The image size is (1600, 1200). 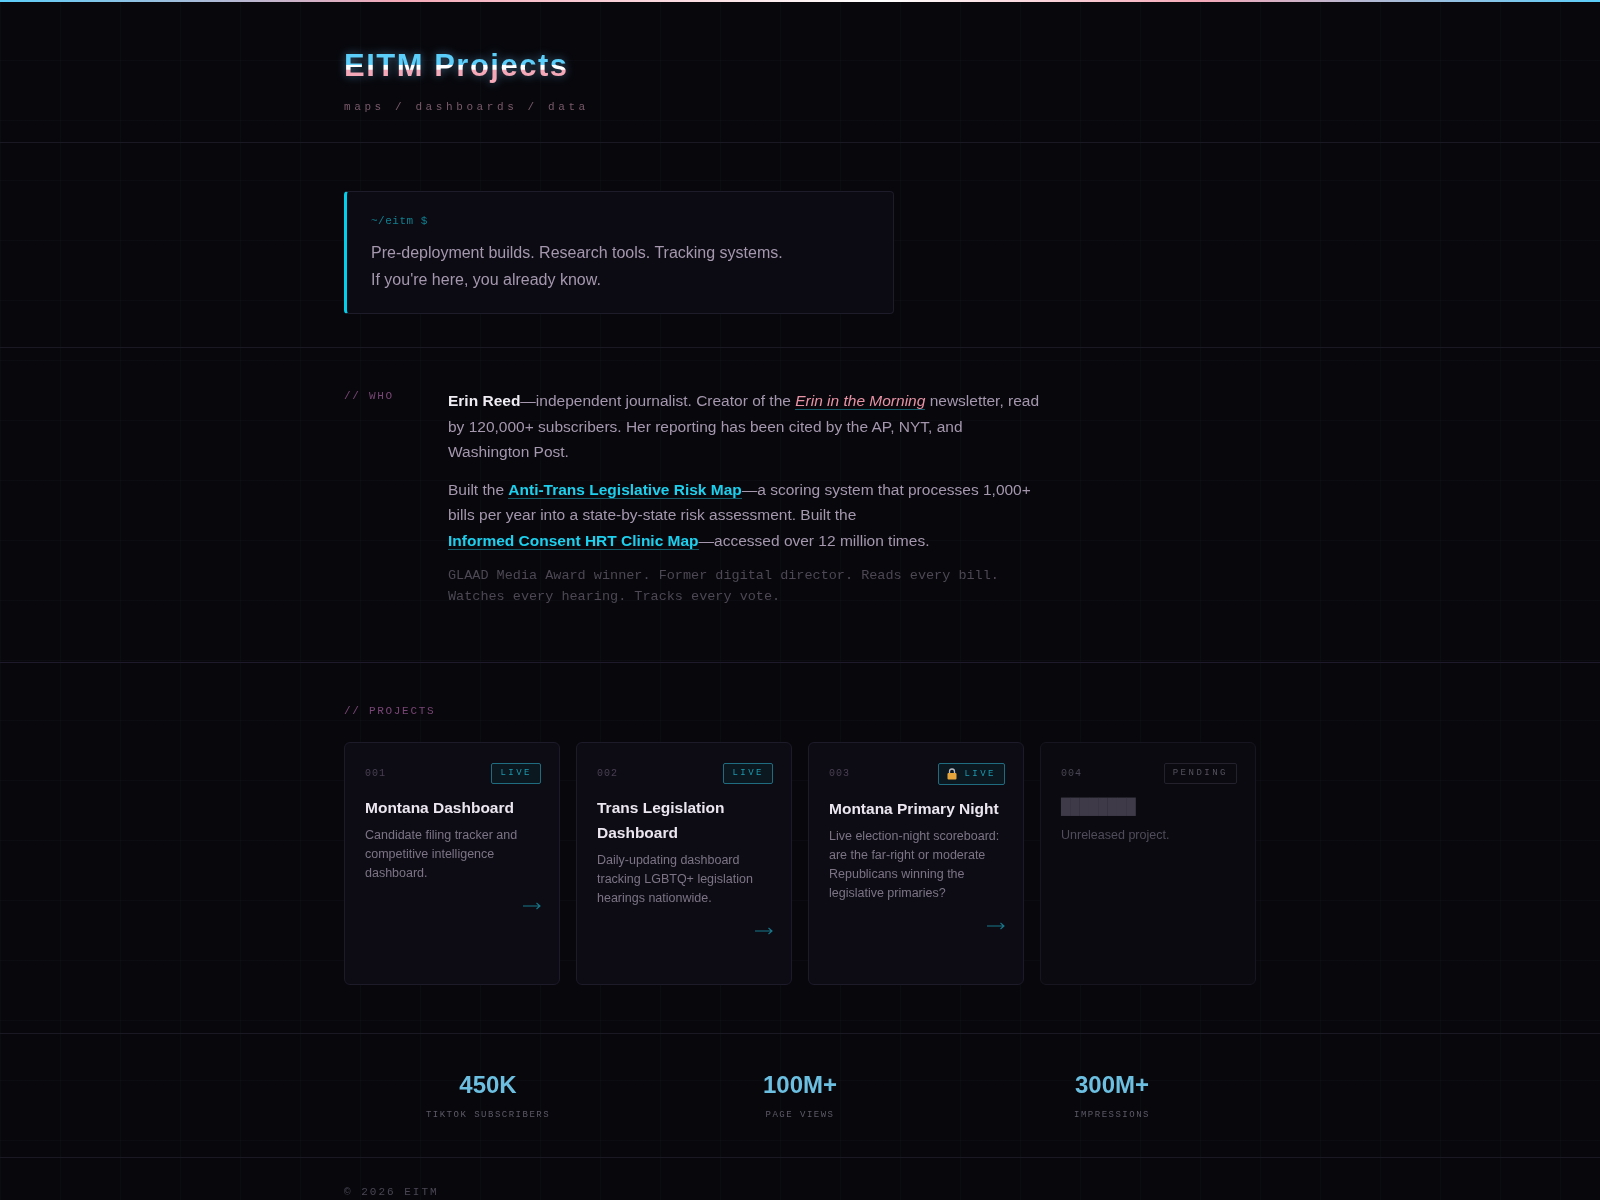 What do you see at coordinates (391, 1192) in the screenshot?
I see `copyright-text: © 2026 EITM` at bounding box center [391, 1192].